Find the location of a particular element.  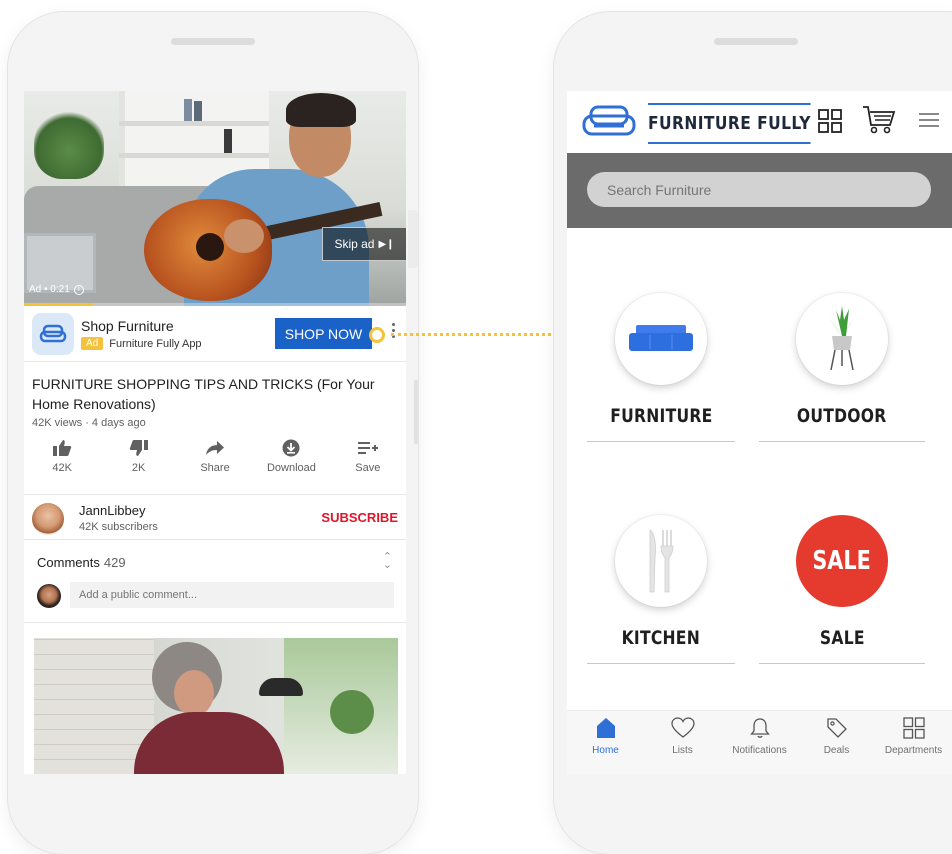

channel-row: JannLibbey 42K subscribers SUBSCRIBE is located at coordinates (215, 517).